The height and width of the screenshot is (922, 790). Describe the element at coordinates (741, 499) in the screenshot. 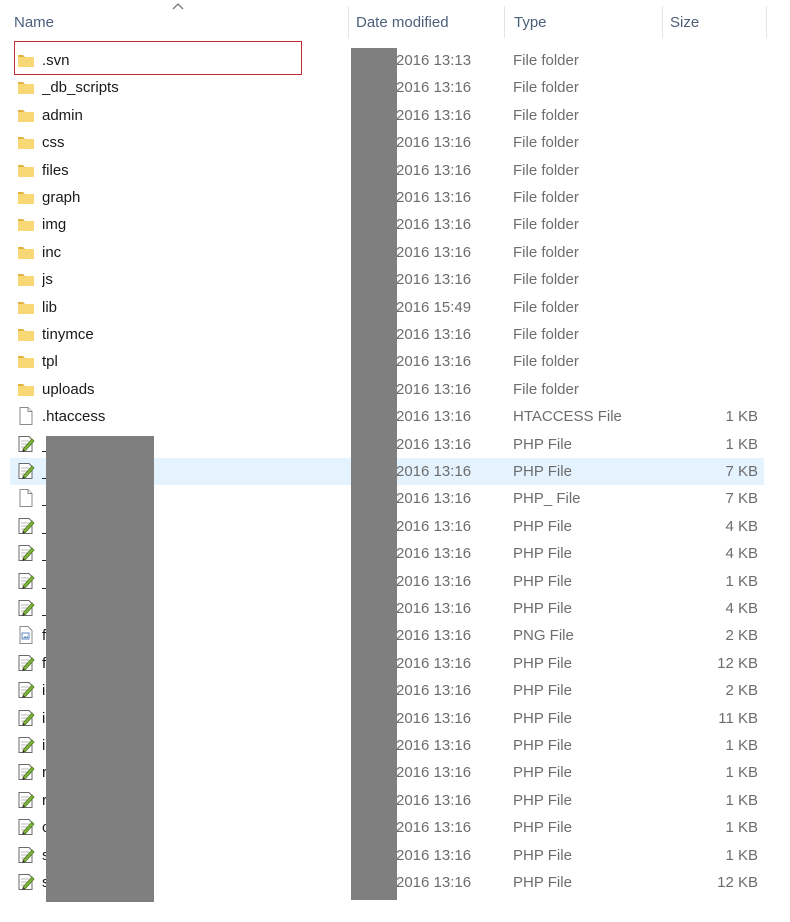

I see `file-size: 7 KB` at that location.